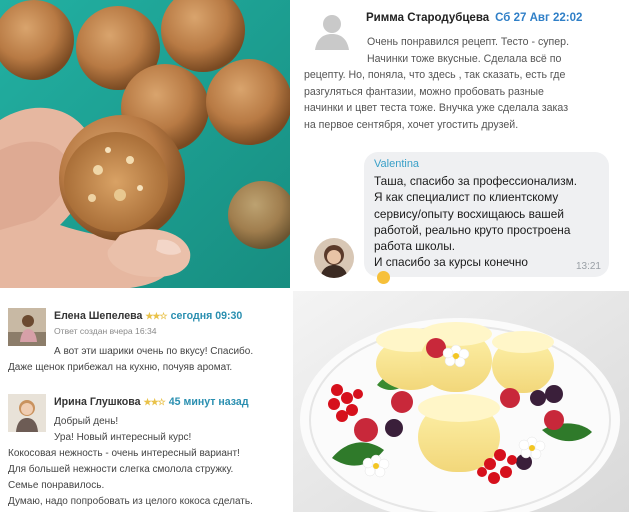  What do you see at coordinates (86, 421) in the screenshot?
I see `comment-line: Добрый день!` at bounding box center [86, 421].